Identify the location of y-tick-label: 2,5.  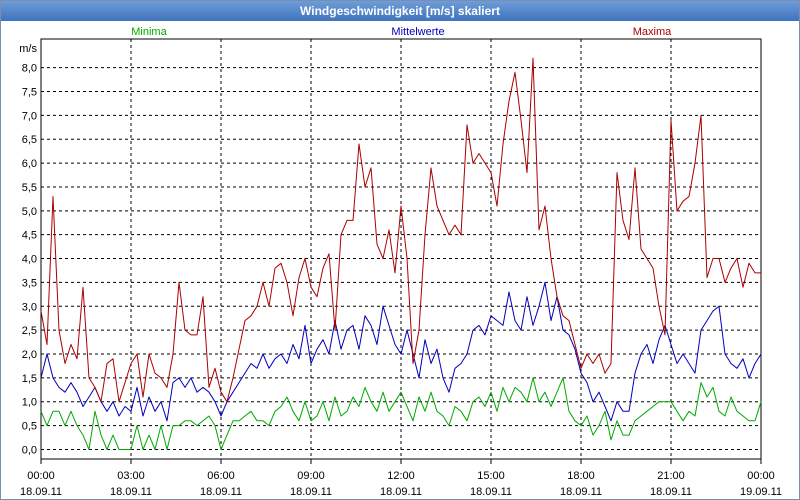
(29, 331).